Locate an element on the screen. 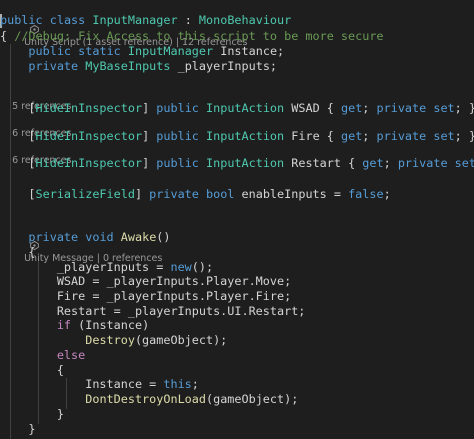  control-keyword-token: if is located at coordinates (64, 325).